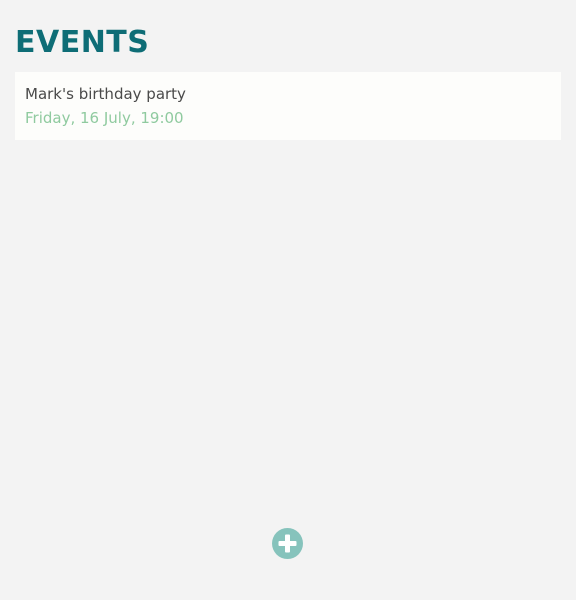  I want to click on add-event-button, so click(287, 543).